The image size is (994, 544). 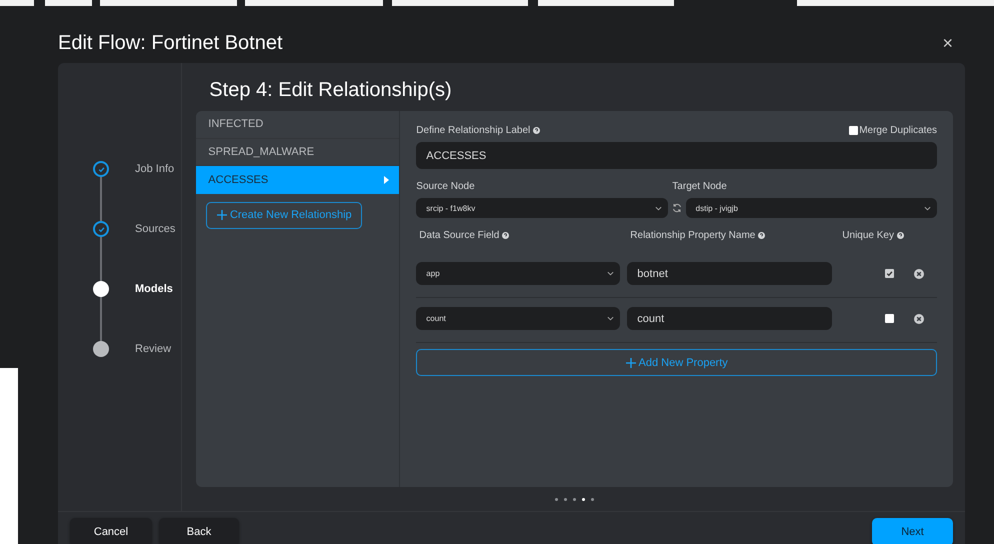 I want to click on close-button: ×, so click(x=947, y=43).